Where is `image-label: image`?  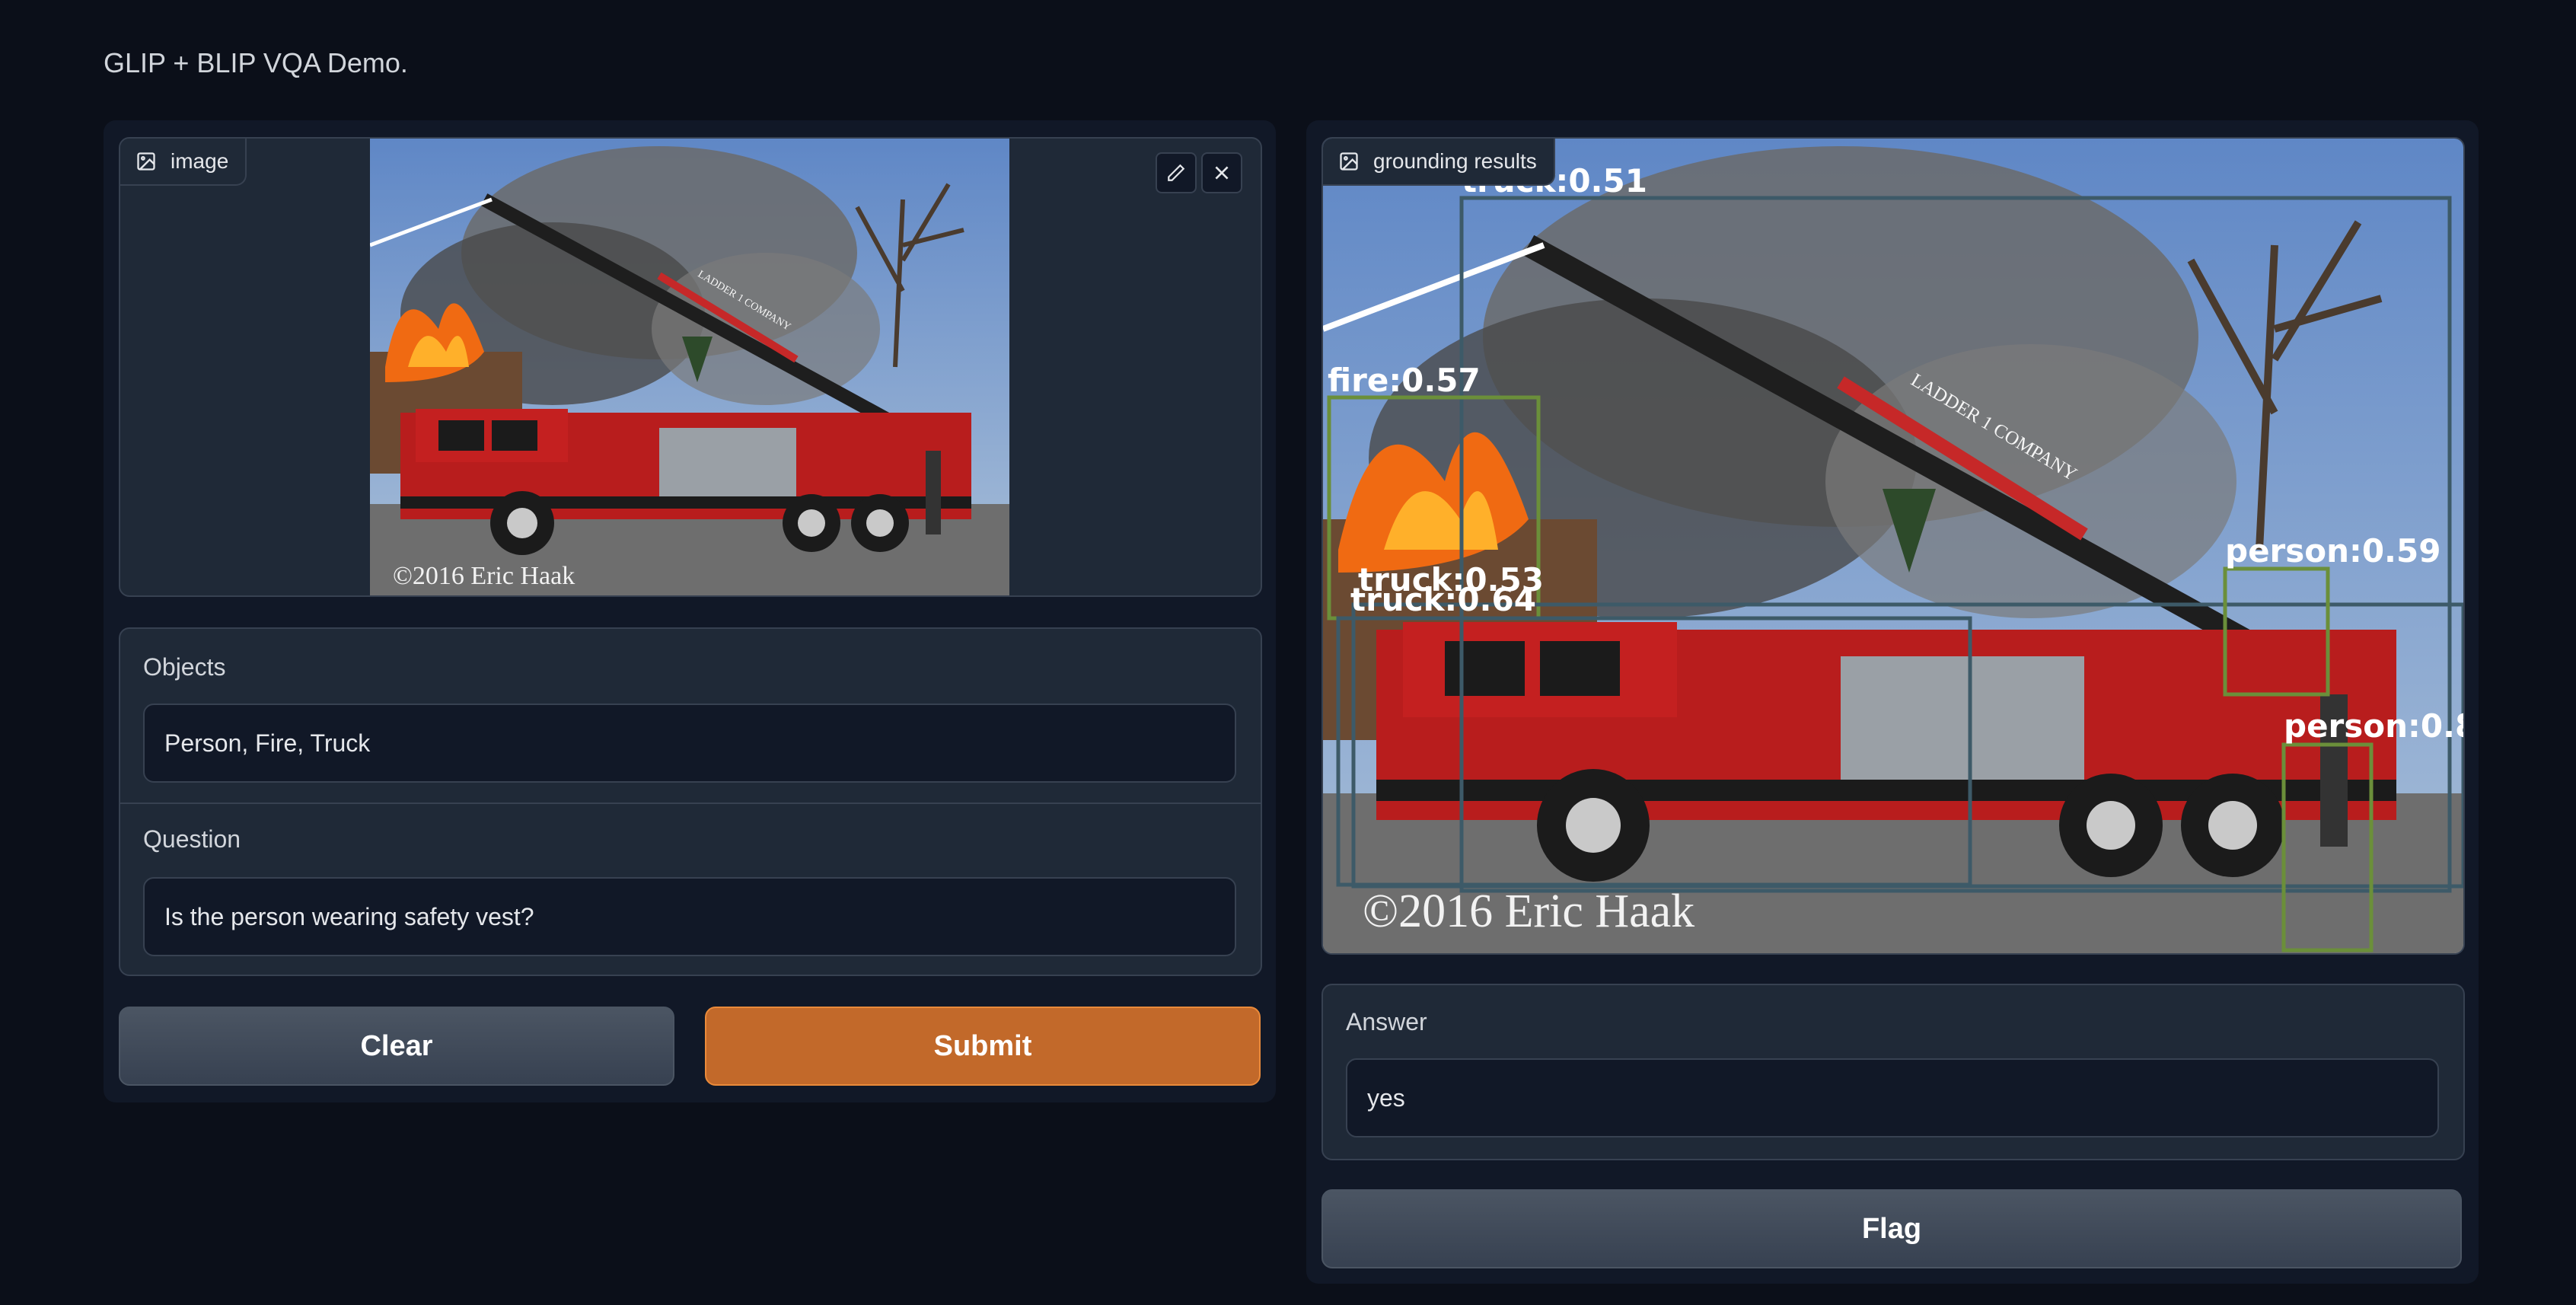 image-label: image is located at coordinates (183, 162).